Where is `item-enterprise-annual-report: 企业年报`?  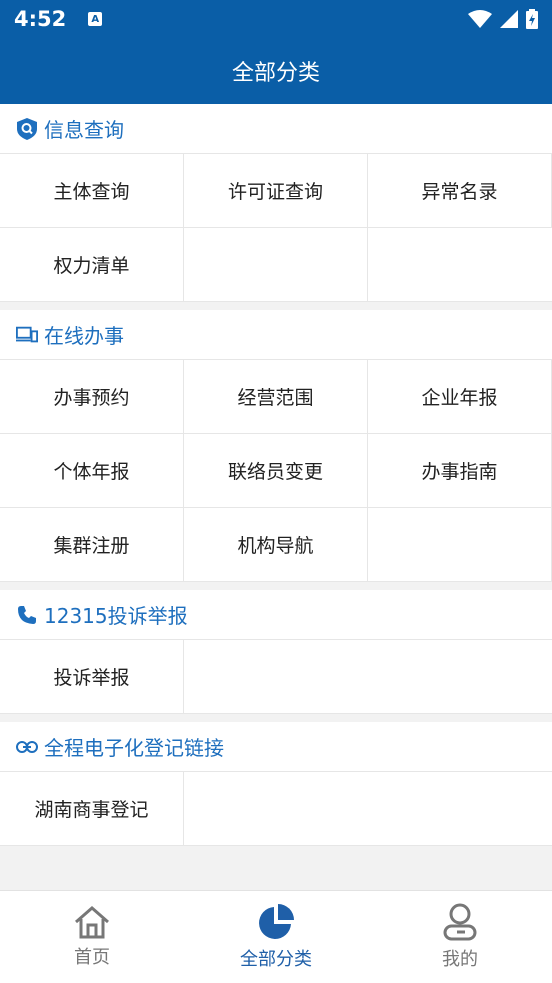
item-enterprise-annual-report: 企业年报 is located at coordinates (460, 397).